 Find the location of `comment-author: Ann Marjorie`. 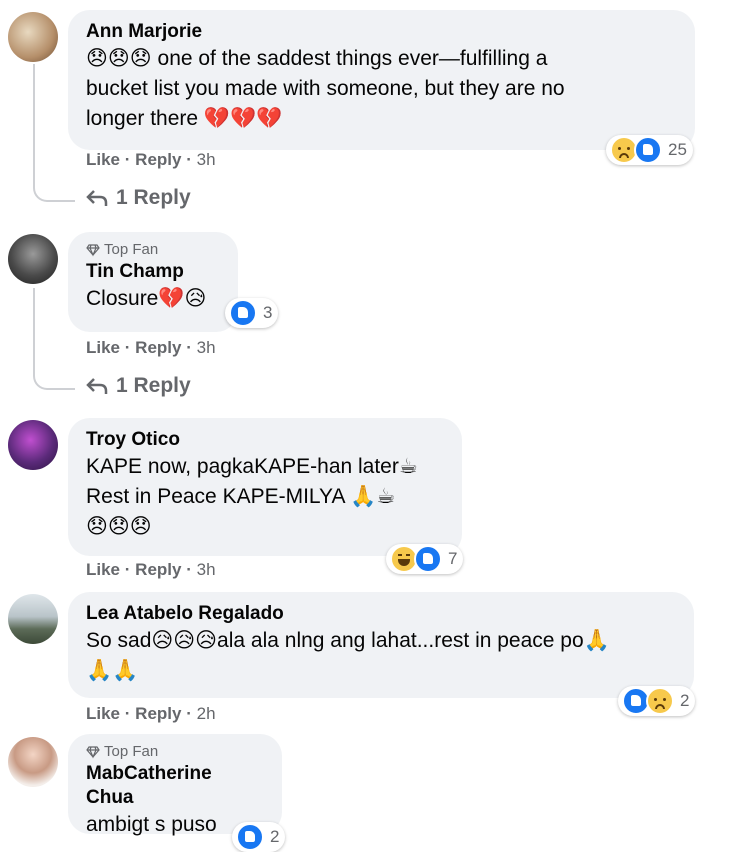

comment-author: Ann Marjorie is located at coordinates (381, 32).